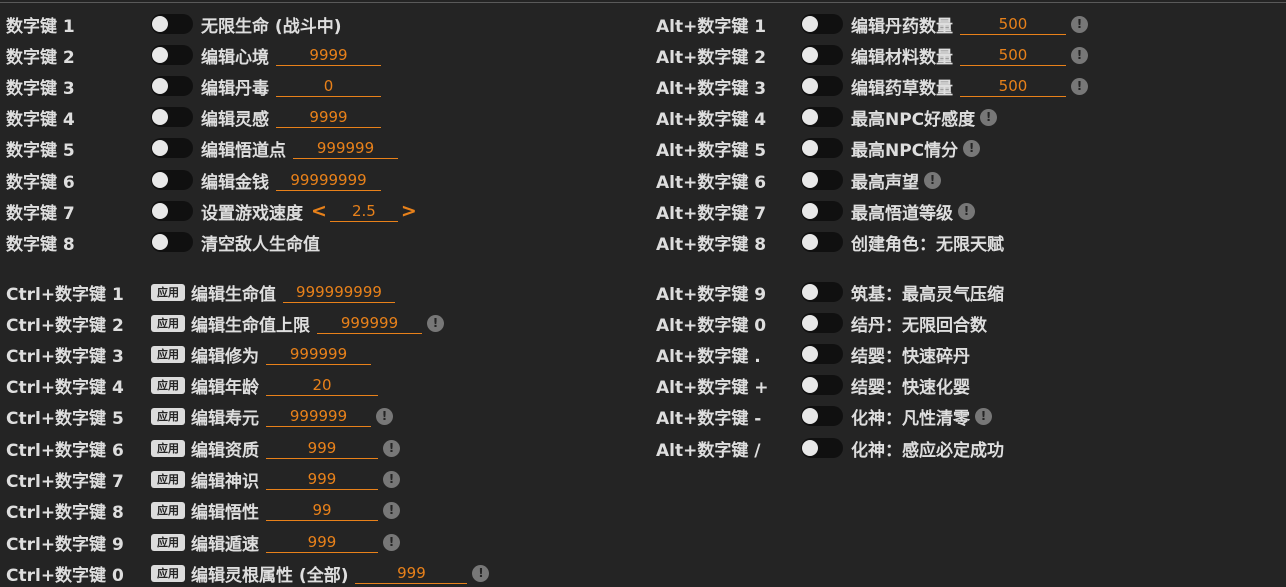 This screenshot has width=1286, height=587. Describe the element at coordinates (40, 150) in the screenshot. I see `hotkey-label: 数字键 5` at that location.